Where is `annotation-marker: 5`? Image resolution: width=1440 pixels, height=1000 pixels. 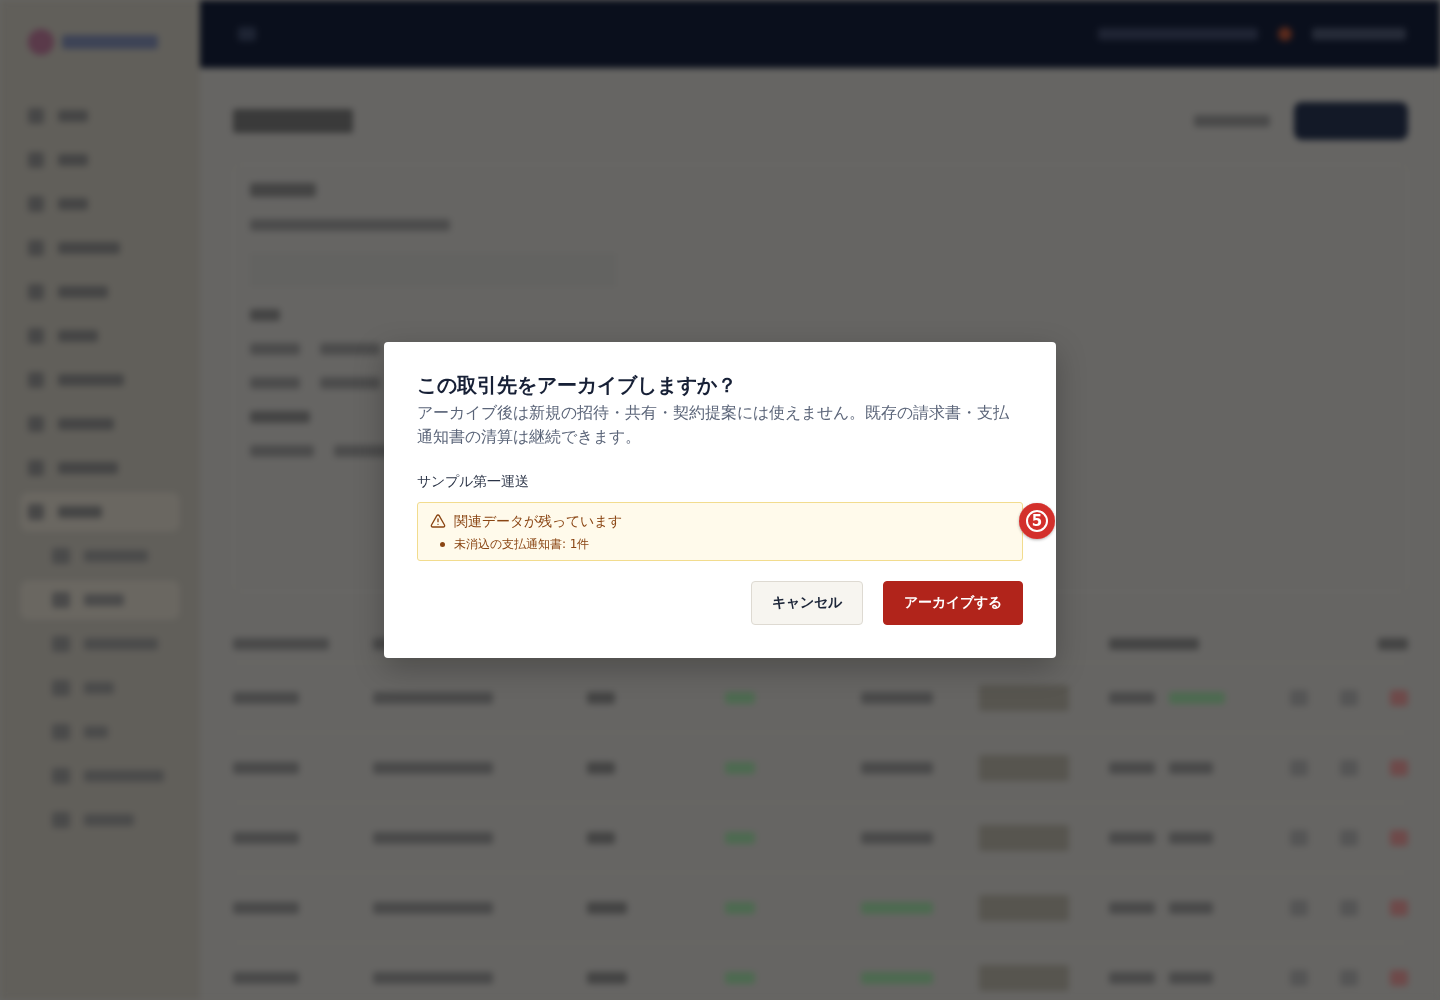
annotation-marker: 5 is located at coordinates (1037, 521).